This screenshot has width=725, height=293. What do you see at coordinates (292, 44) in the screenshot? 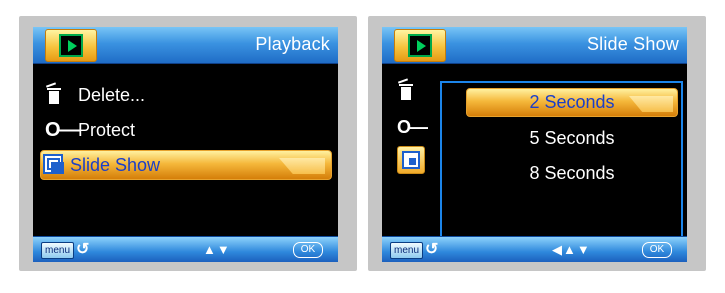
I see `screen-title: Playback` at bounding box center [292, 44].